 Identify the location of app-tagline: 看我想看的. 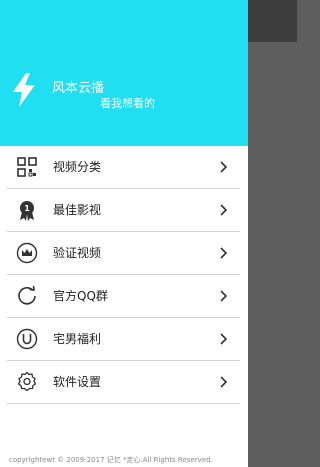
(127, 103).